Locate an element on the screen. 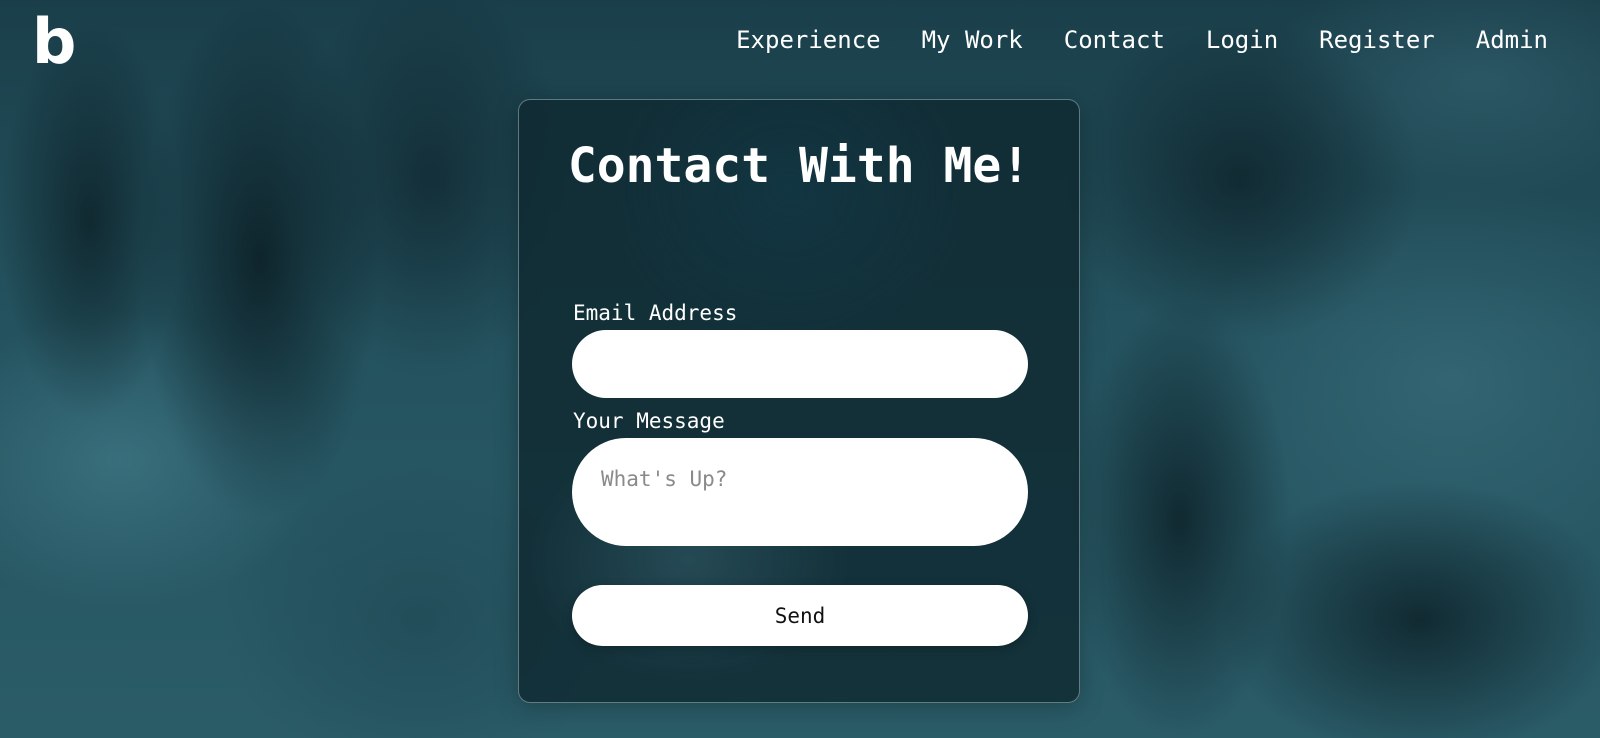 The image size is (1600, 738). email-label: Email Address is located at coordinates (655, 313).